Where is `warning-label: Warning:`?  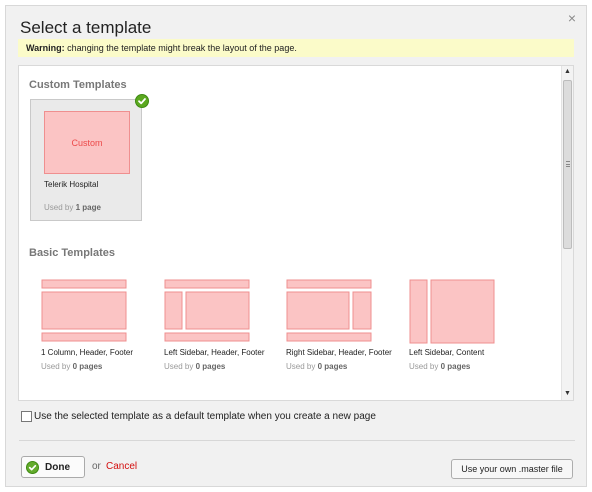 warning-label: Warning: is located at coordinates (45, 48).